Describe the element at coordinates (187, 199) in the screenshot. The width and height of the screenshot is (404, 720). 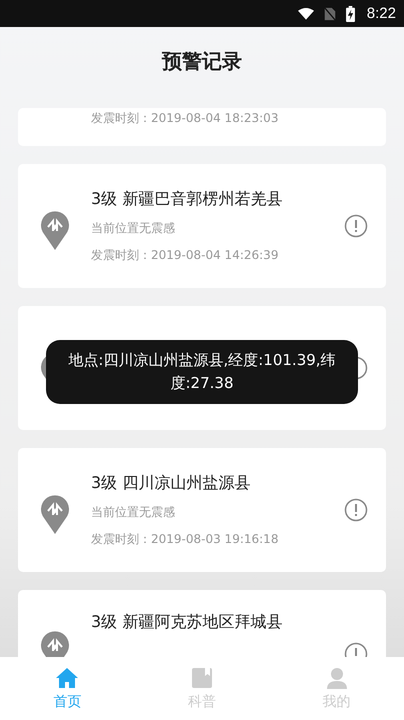
I see `record-title: 3级 新疆巴音郭楞州若羌县` at that location.